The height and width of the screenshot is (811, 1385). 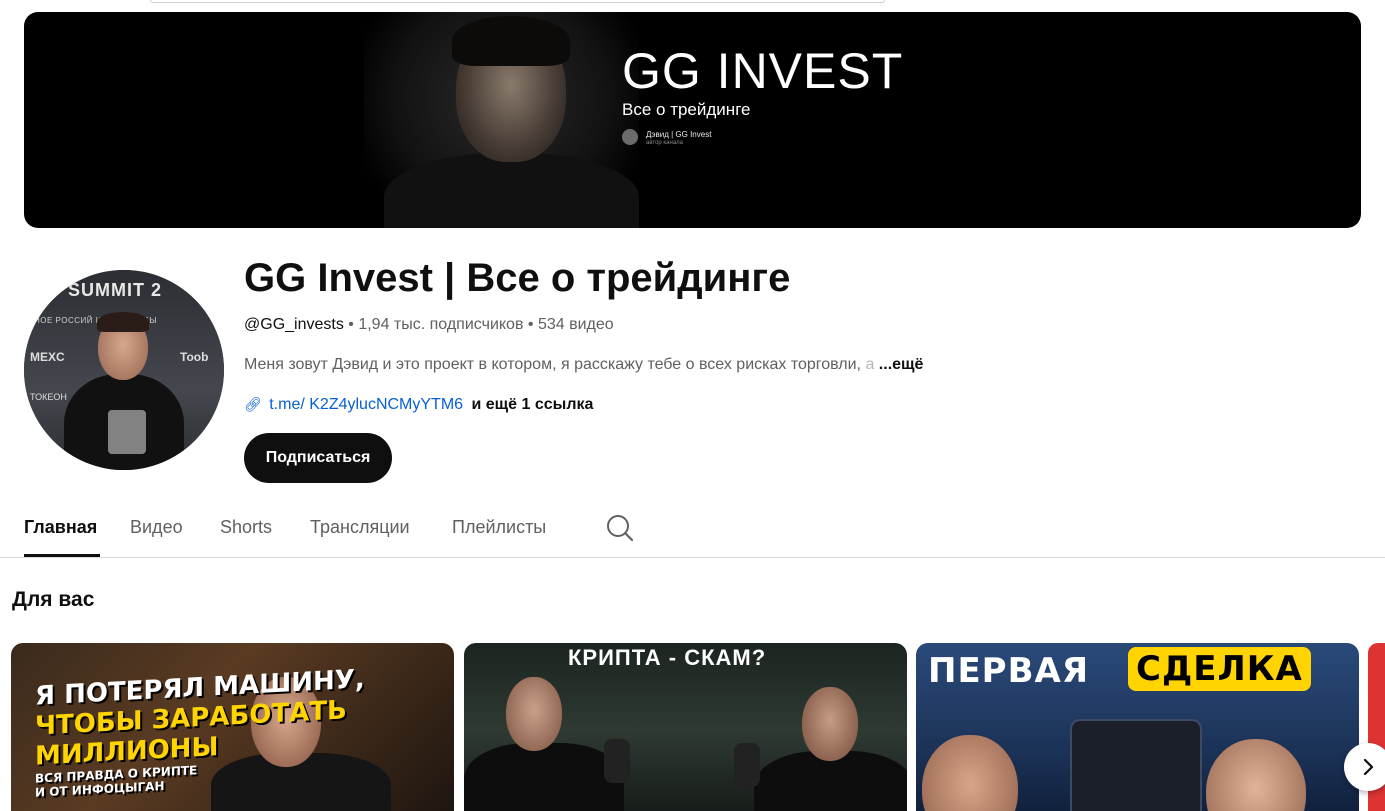 I want to click on tab-shorts: Shorts, so click(x=246, y=527).